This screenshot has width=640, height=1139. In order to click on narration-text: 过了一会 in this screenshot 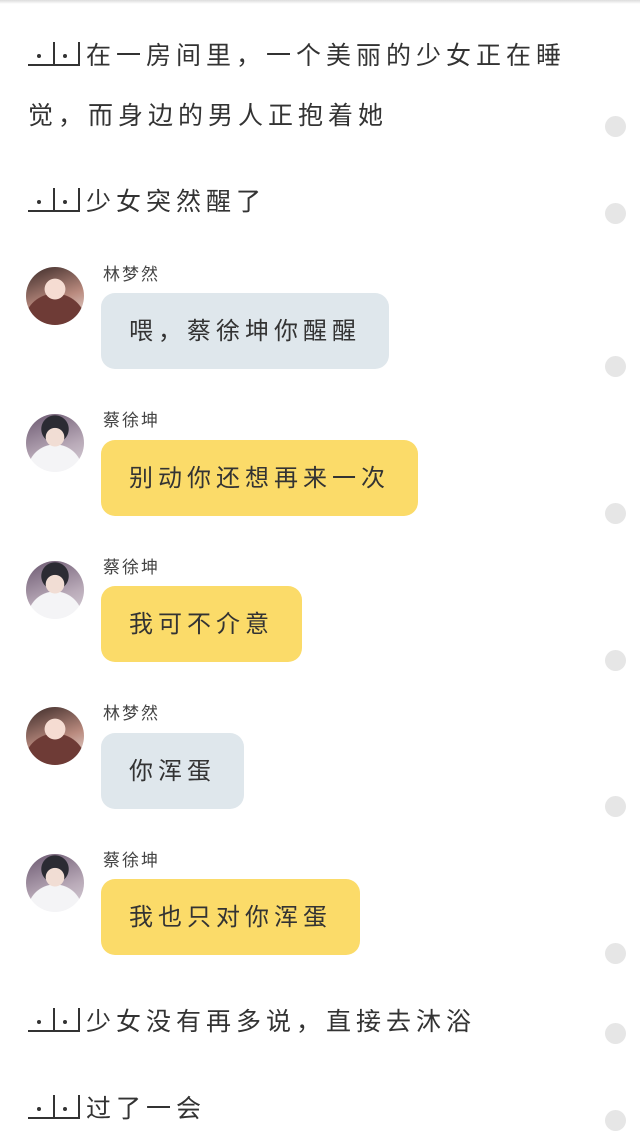, I will do `click(146, 1108)`.